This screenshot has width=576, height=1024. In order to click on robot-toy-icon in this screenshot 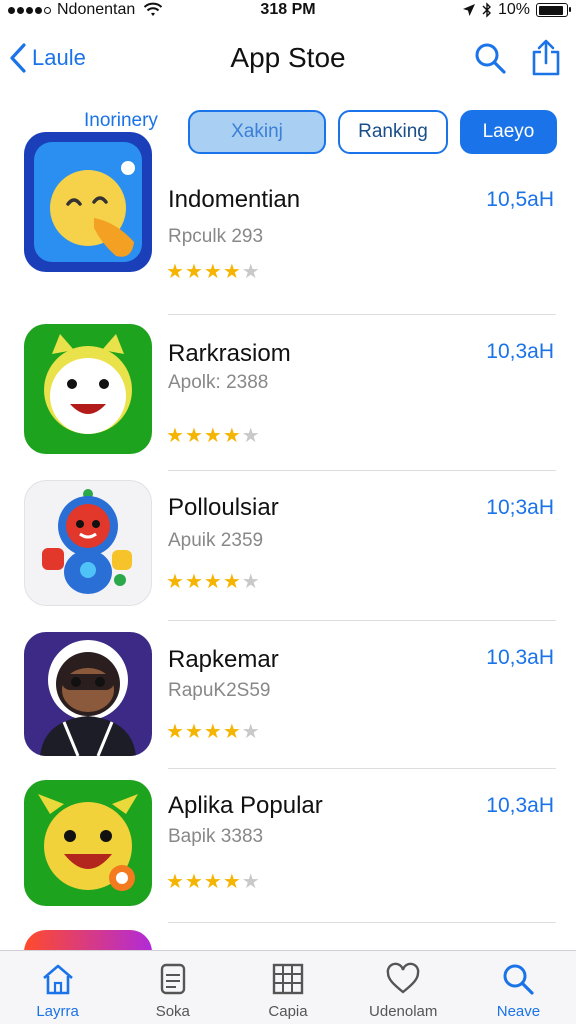, I will do `click(88, 543)`.